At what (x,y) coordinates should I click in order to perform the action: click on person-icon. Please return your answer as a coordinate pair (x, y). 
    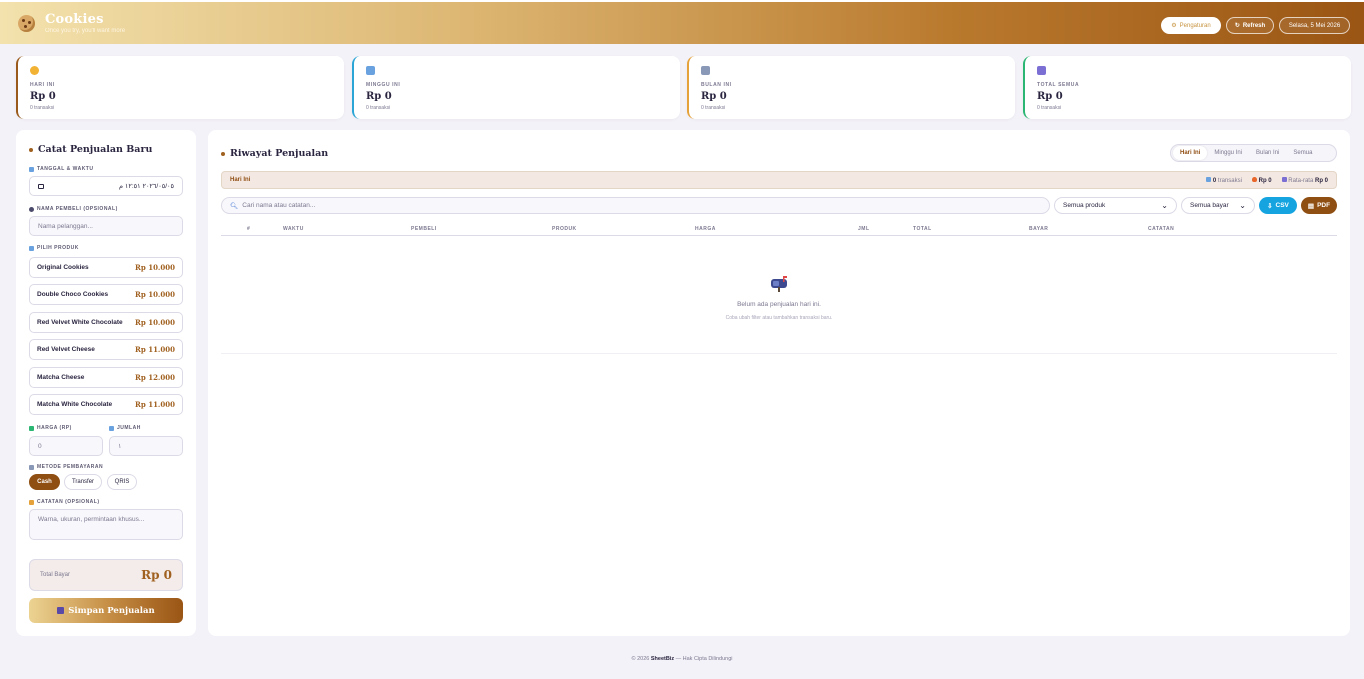
    Looking at the image, I should click on (31, 209).